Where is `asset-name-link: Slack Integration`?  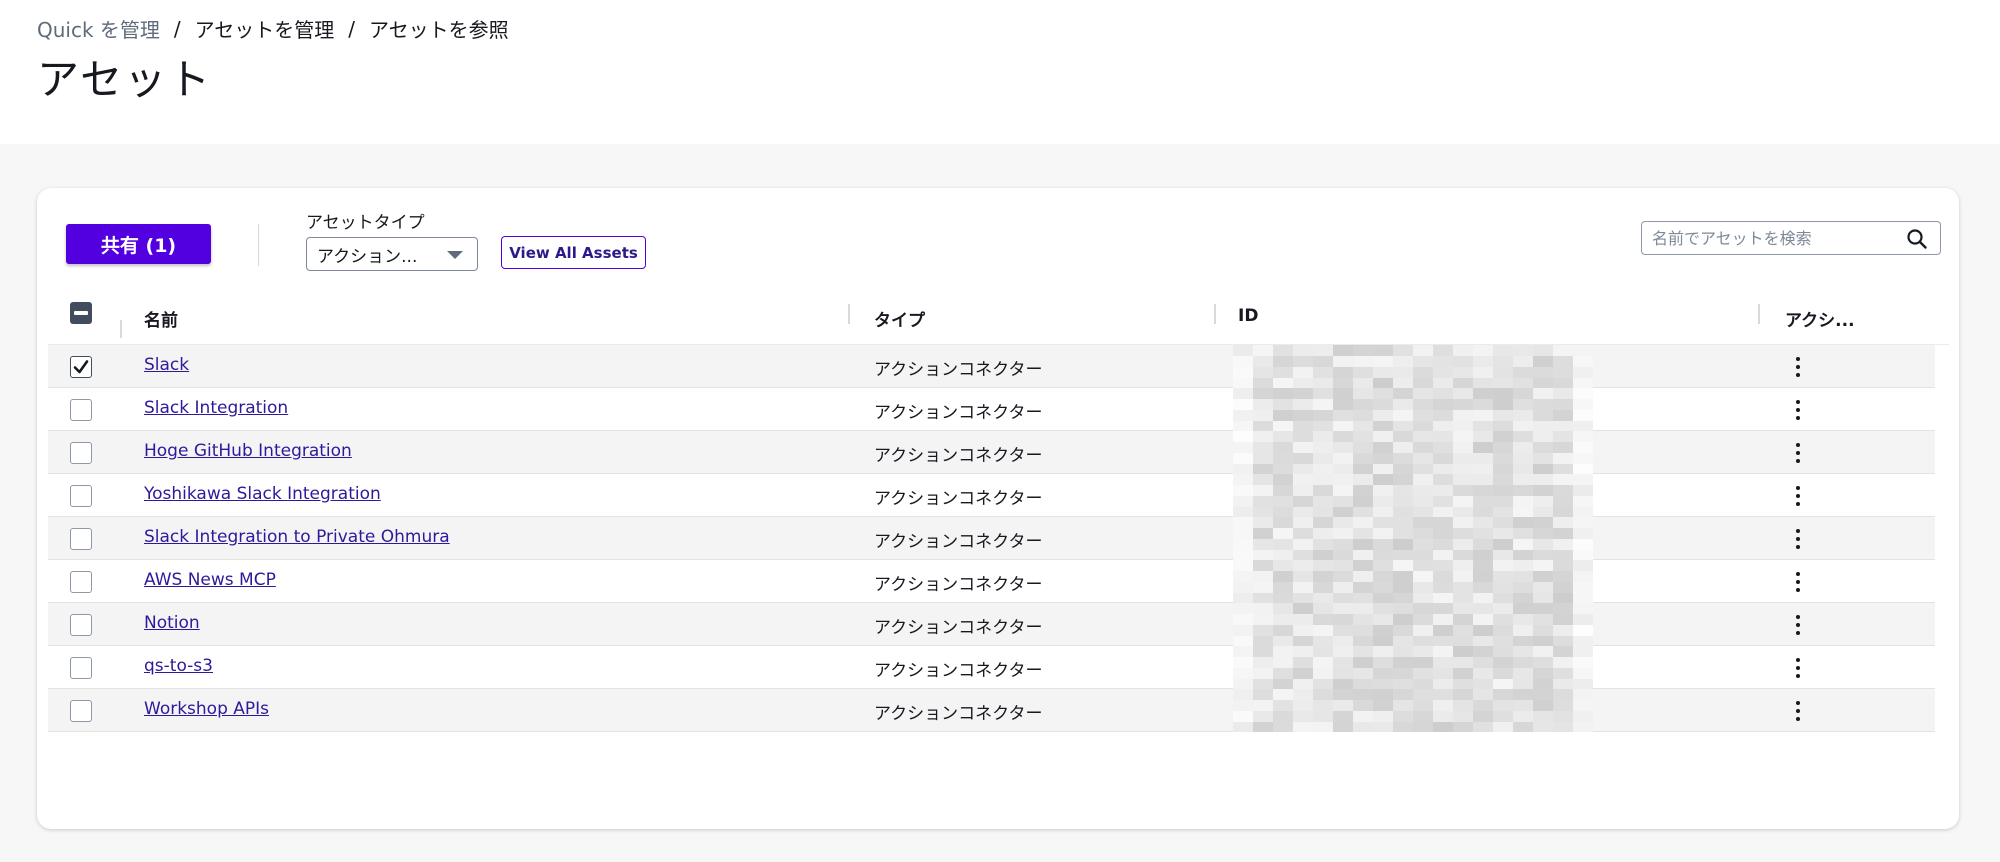
asset-name-link: Slack Integration is located at coordinates (216, 408).